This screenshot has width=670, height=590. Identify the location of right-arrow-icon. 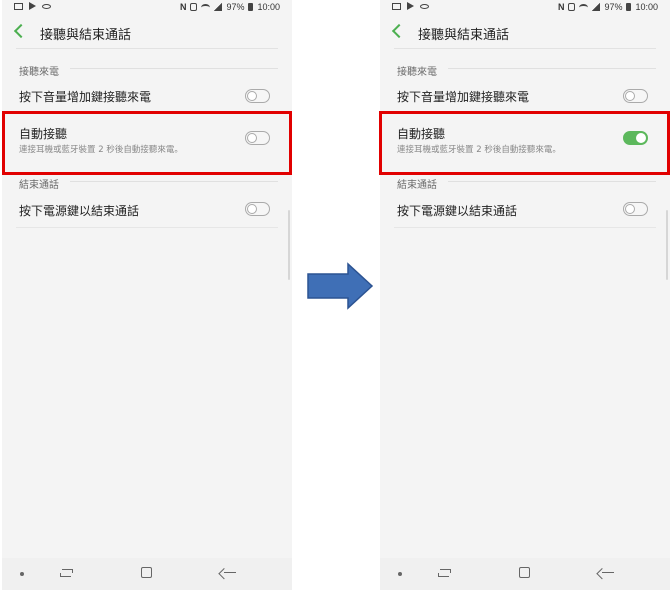
(340, 286).